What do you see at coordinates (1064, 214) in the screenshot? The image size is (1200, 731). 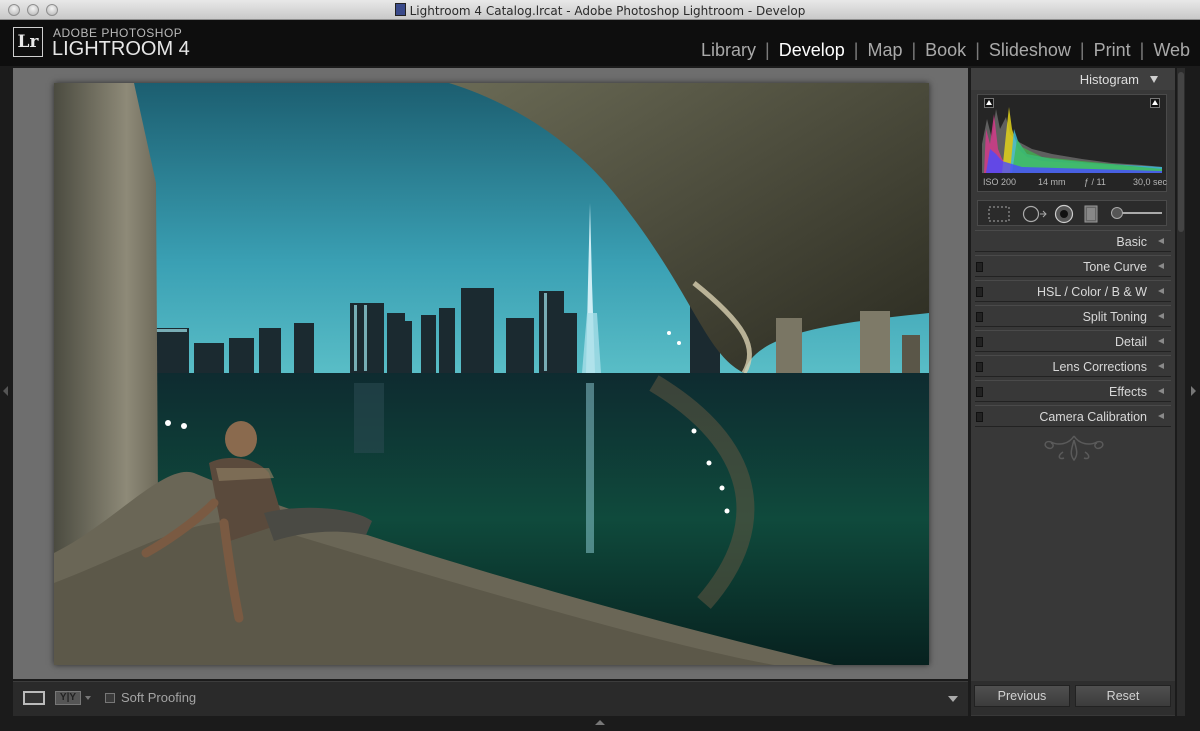 I see `red-eye-correction-icon` at bounding box center [1064, 214].